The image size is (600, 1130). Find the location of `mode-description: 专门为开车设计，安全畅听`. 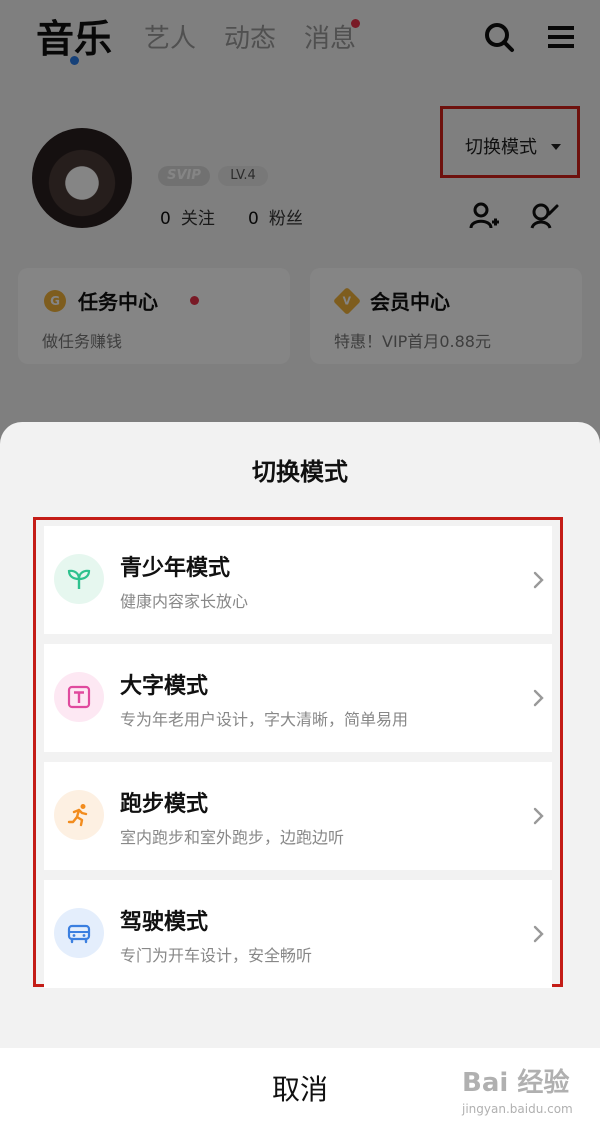

mode-description: 专门为开车设计，安全畅听 is located at coordinates (216, 955).